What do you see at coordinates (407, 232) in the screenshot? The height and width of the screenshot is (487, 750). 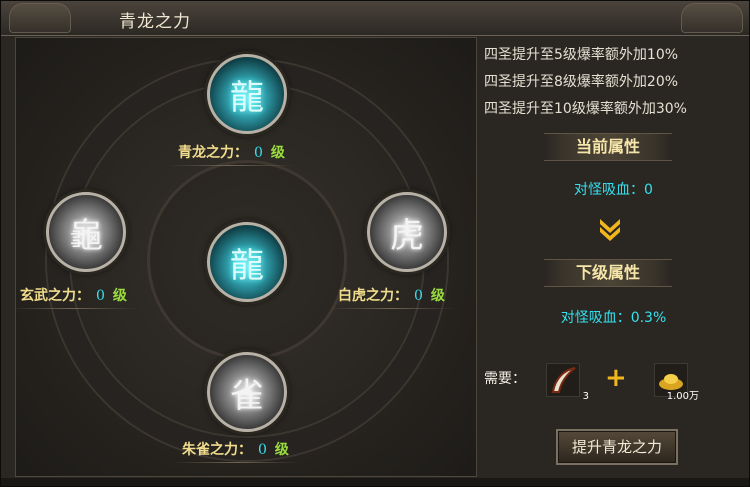 I see `tiger-orb-icon: 虎` at bounding box center [407, 232].